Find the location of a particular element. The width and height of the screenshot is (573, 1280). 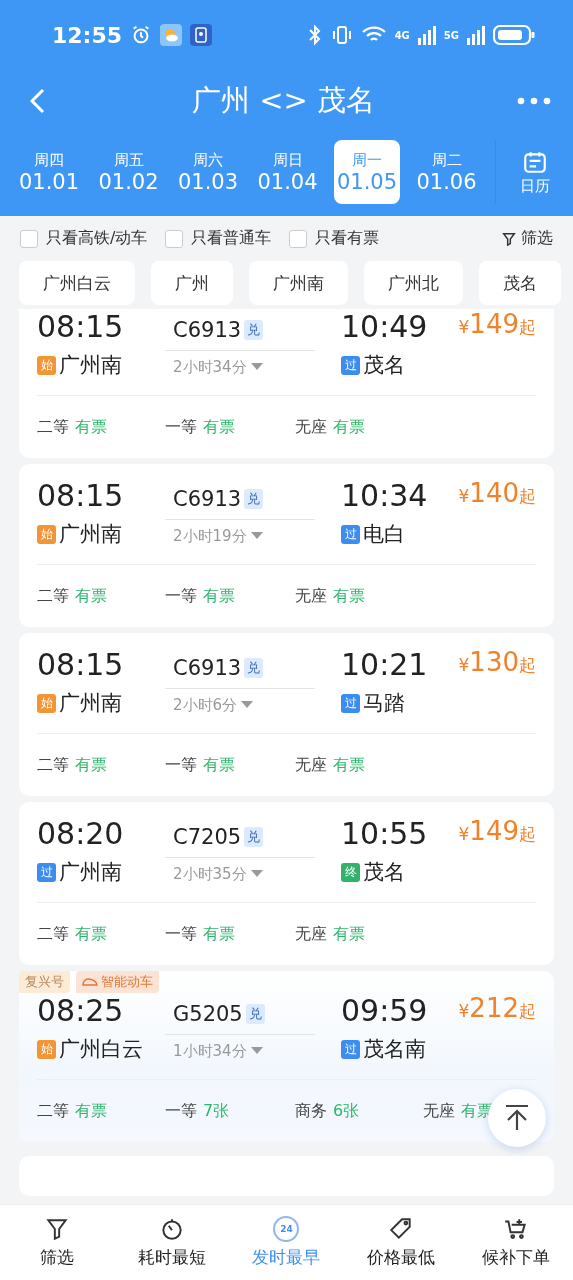

checkbox-label: 只看普通车 is located at coordinates (231, 238).